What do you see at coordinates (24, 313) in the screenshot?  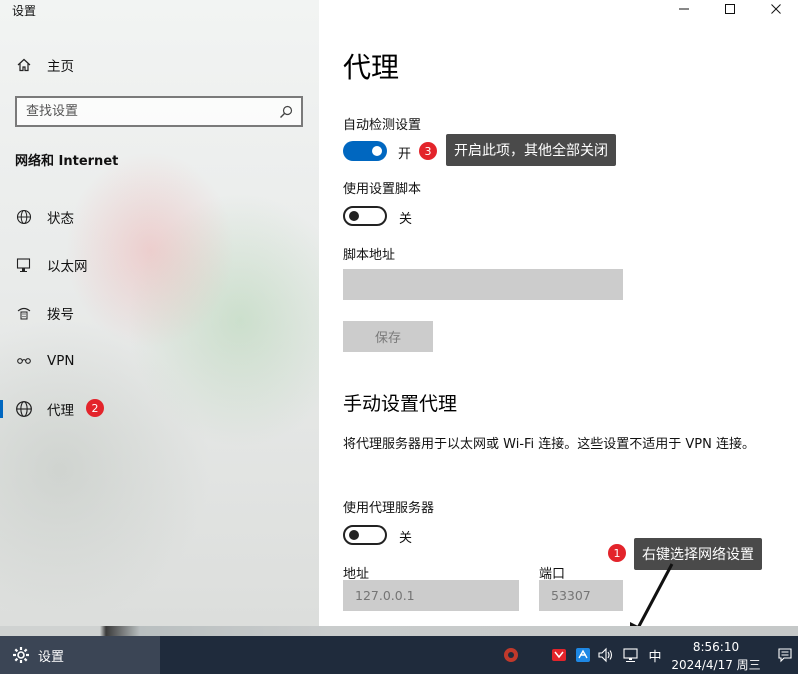 I see `dialup-icon` at bounding box center [24, 313].